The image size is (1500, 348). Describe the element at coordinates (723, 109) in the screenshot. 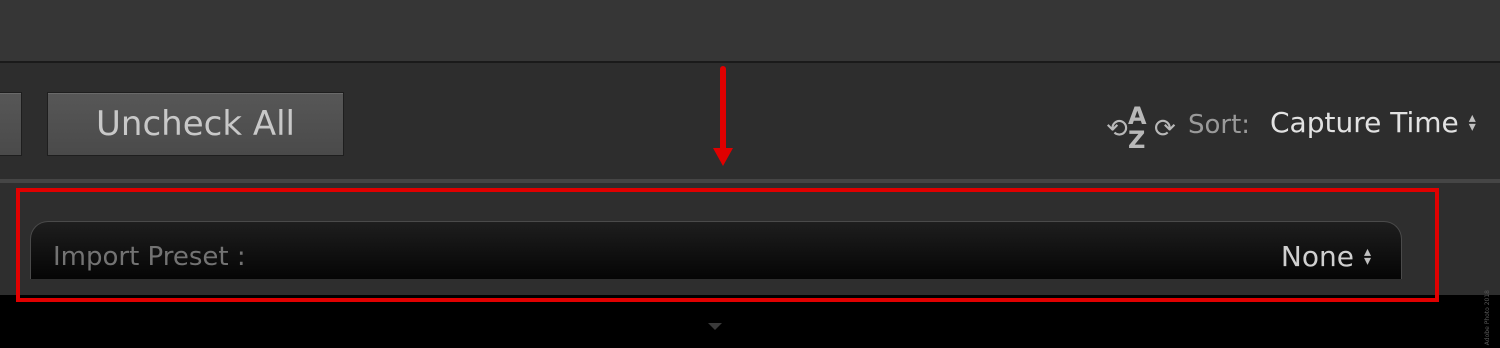

I see `annotation-arrow-shaft` at that location.